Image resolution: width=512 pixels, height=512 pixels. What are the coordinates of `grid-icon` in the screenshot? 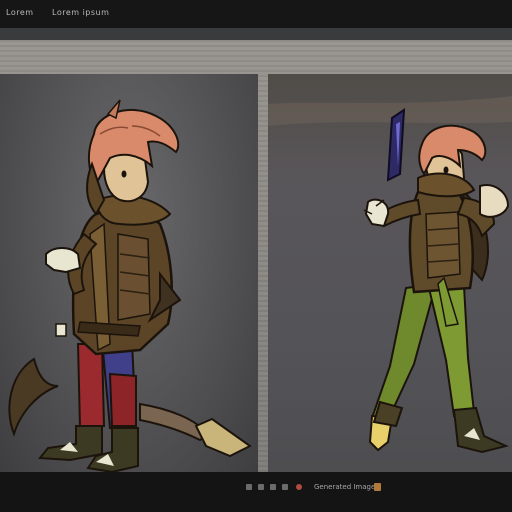 It's located at (273, 487).